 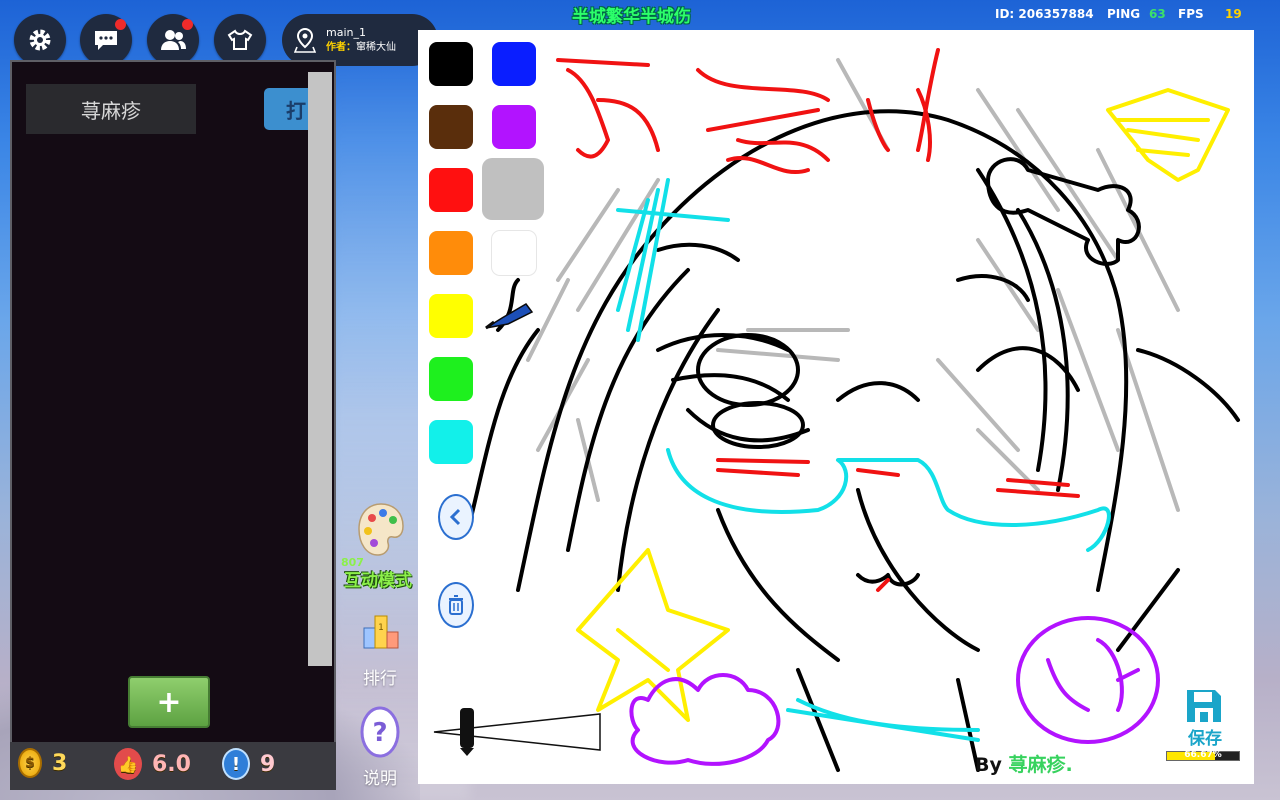 I want to click on report-stat: ! 9, so click(x=248, y=764).